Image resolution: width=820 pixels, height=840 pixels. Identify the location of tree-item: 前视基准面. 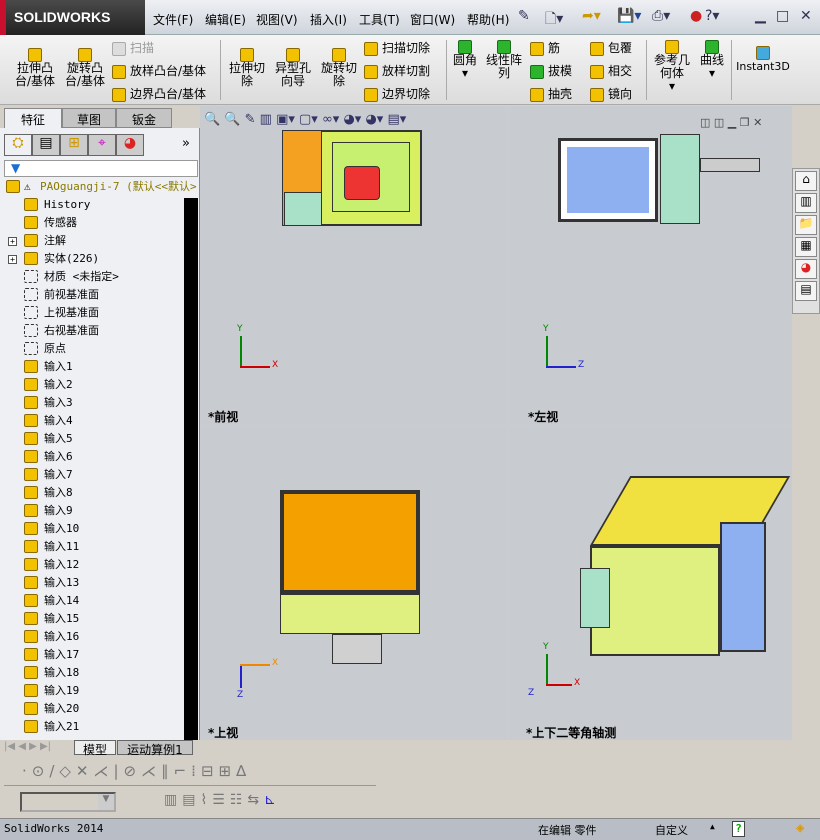
(94, 295).